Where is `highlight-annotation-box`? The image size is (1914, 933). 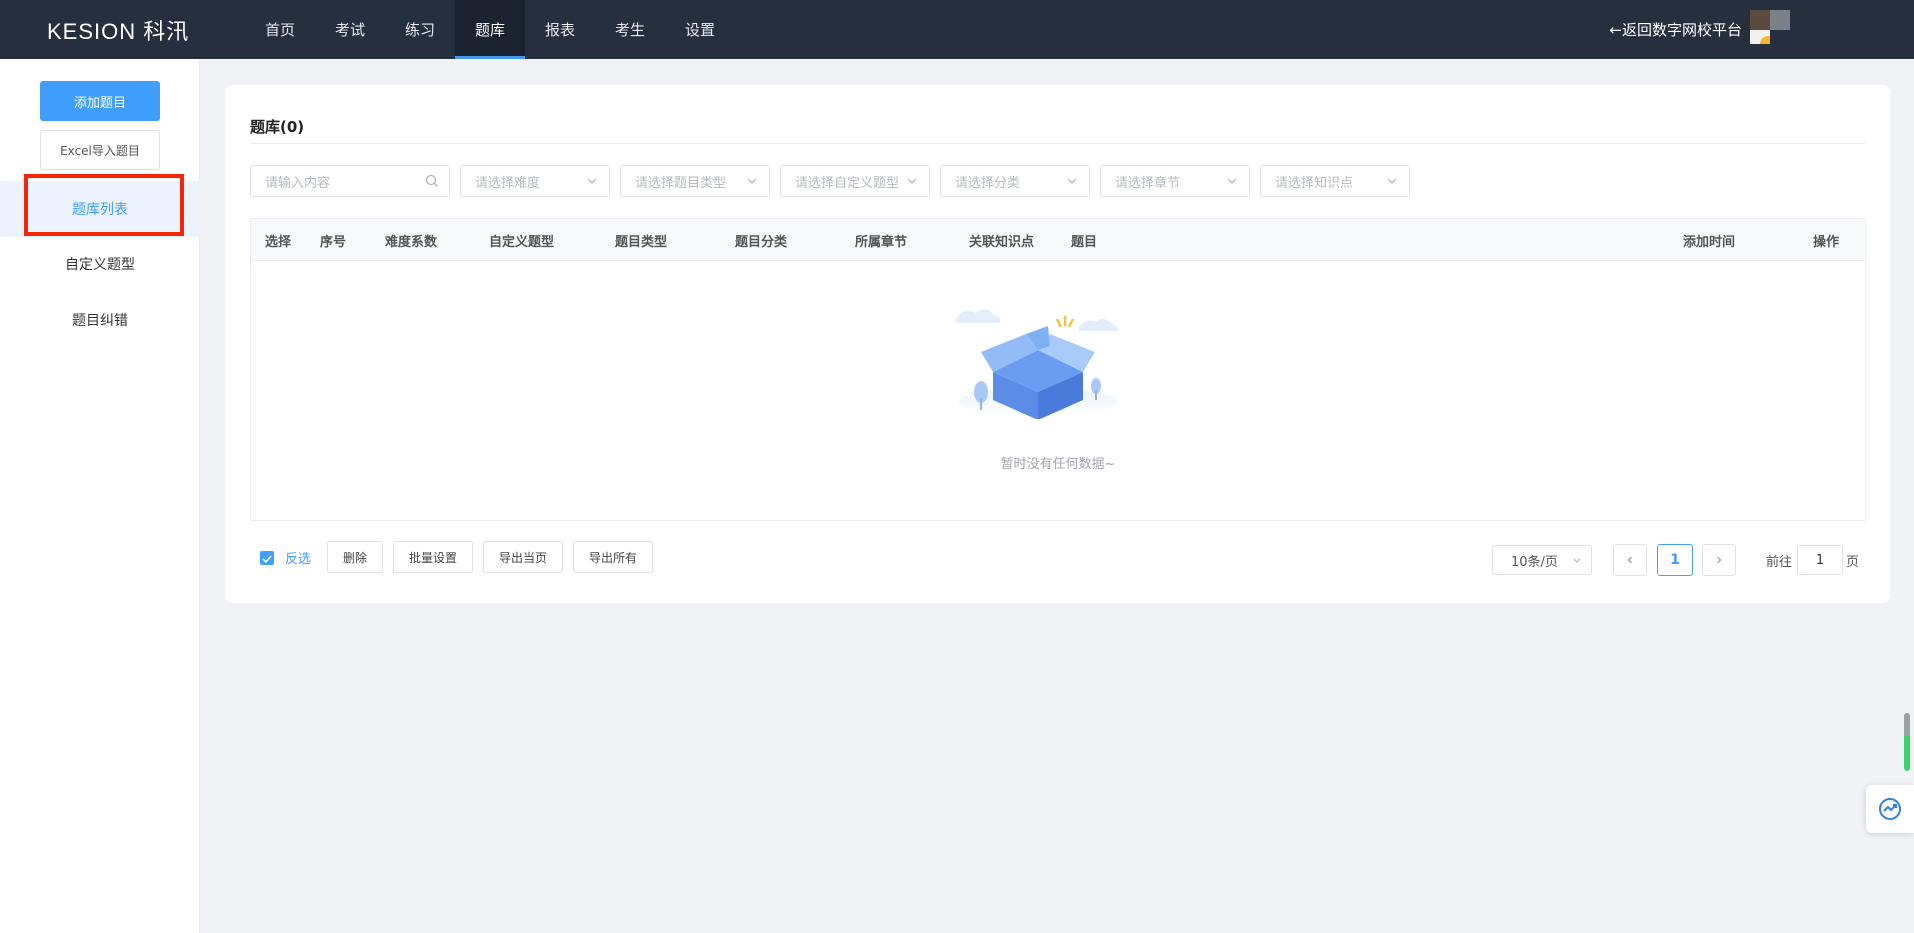 highlight-annotation-box is located at coordinates (104, 205).